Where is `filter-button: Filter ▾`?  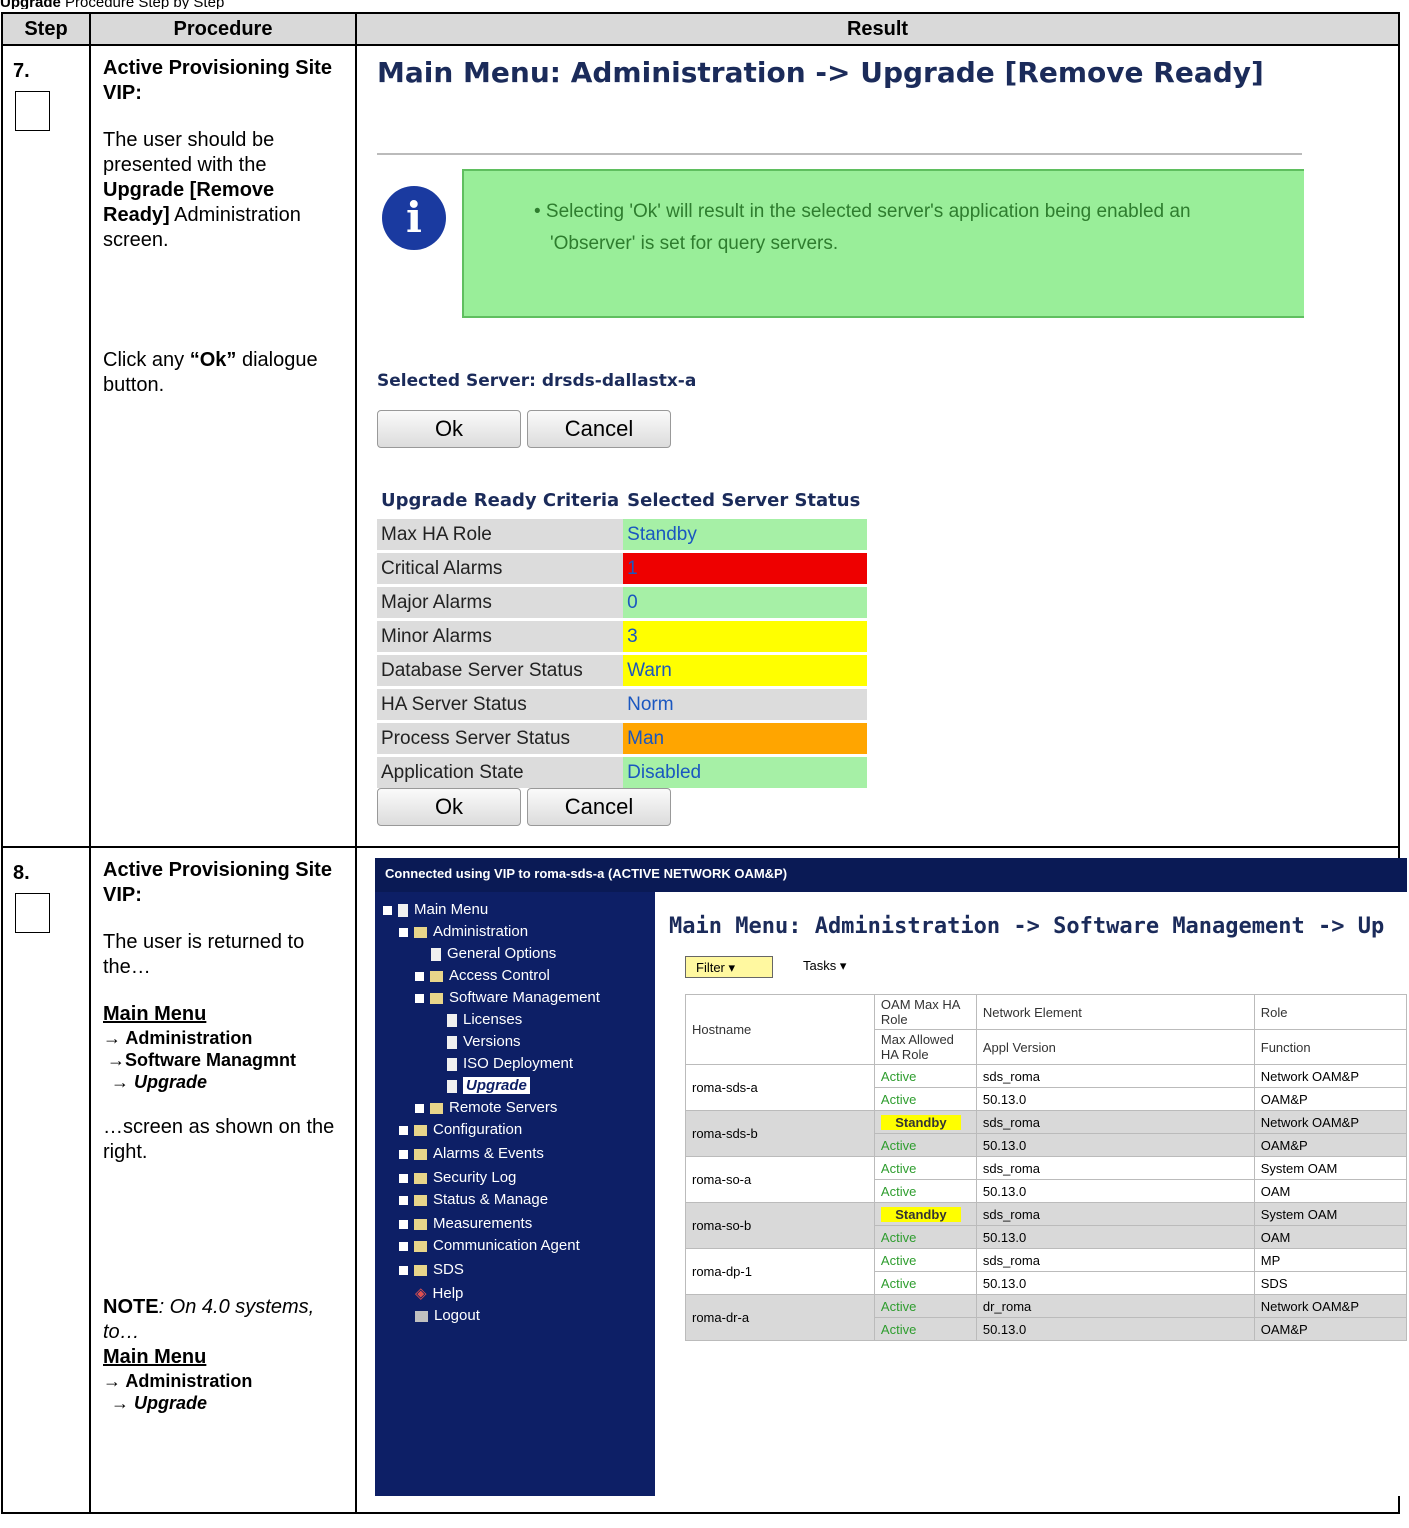 filter-button: Filter ▾ is located at coordinates (729, 967).